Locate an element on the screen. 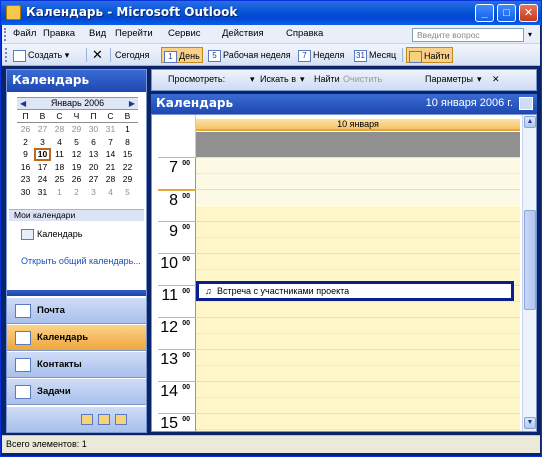  today-button: Сегодня is located at coordinates (132, 55).